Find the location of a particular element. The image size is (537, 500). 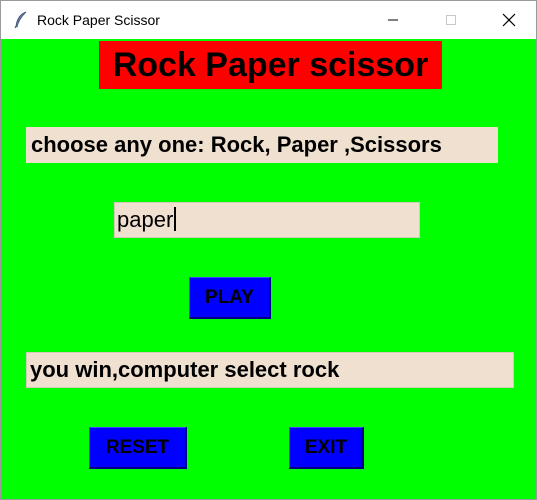

result-field: you win,computer select rock is located at coordinates (270, 370).